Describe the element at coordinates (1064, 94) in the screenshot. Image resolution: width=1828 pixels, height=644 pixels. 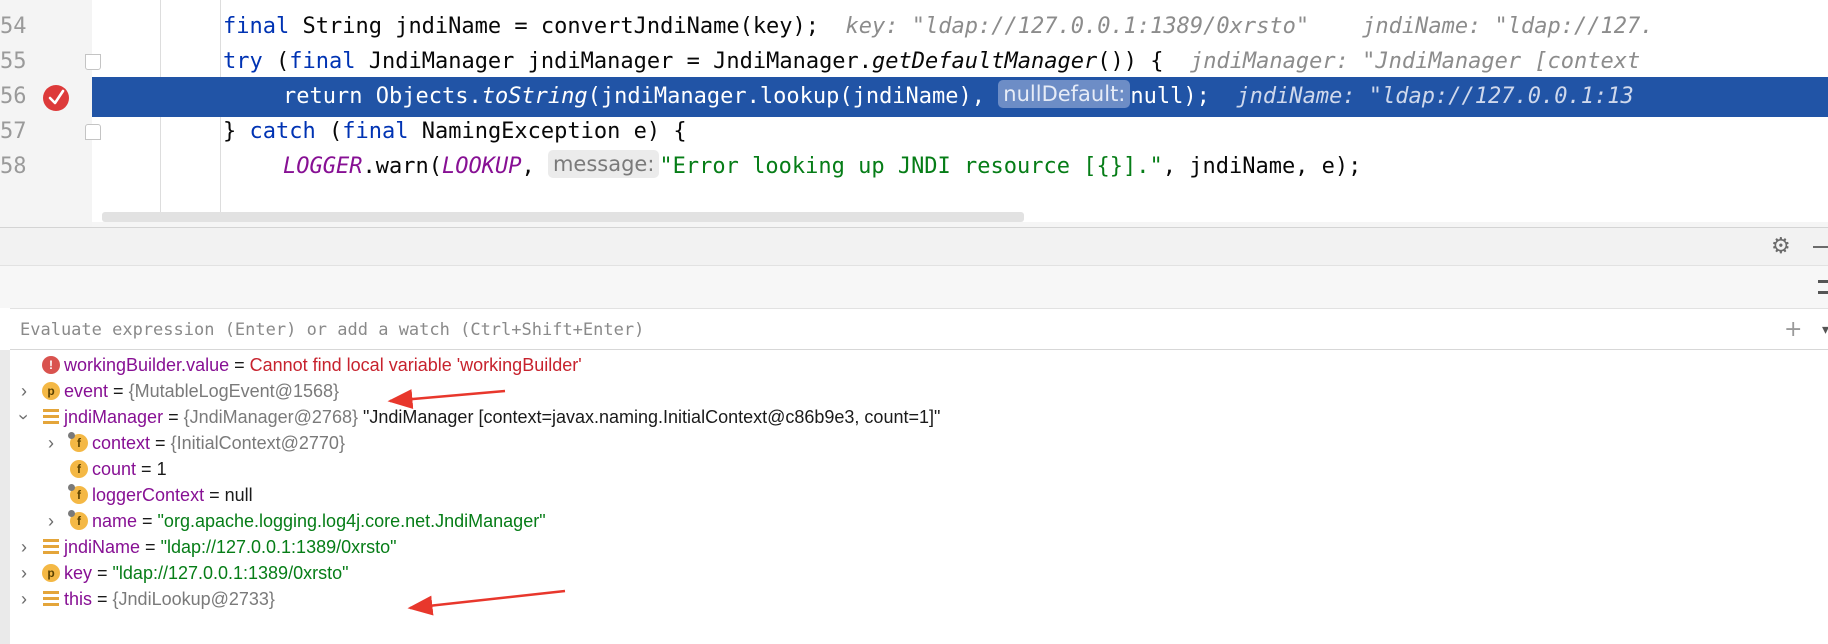
I see `parameter-hint: nullDefault:` at that location.